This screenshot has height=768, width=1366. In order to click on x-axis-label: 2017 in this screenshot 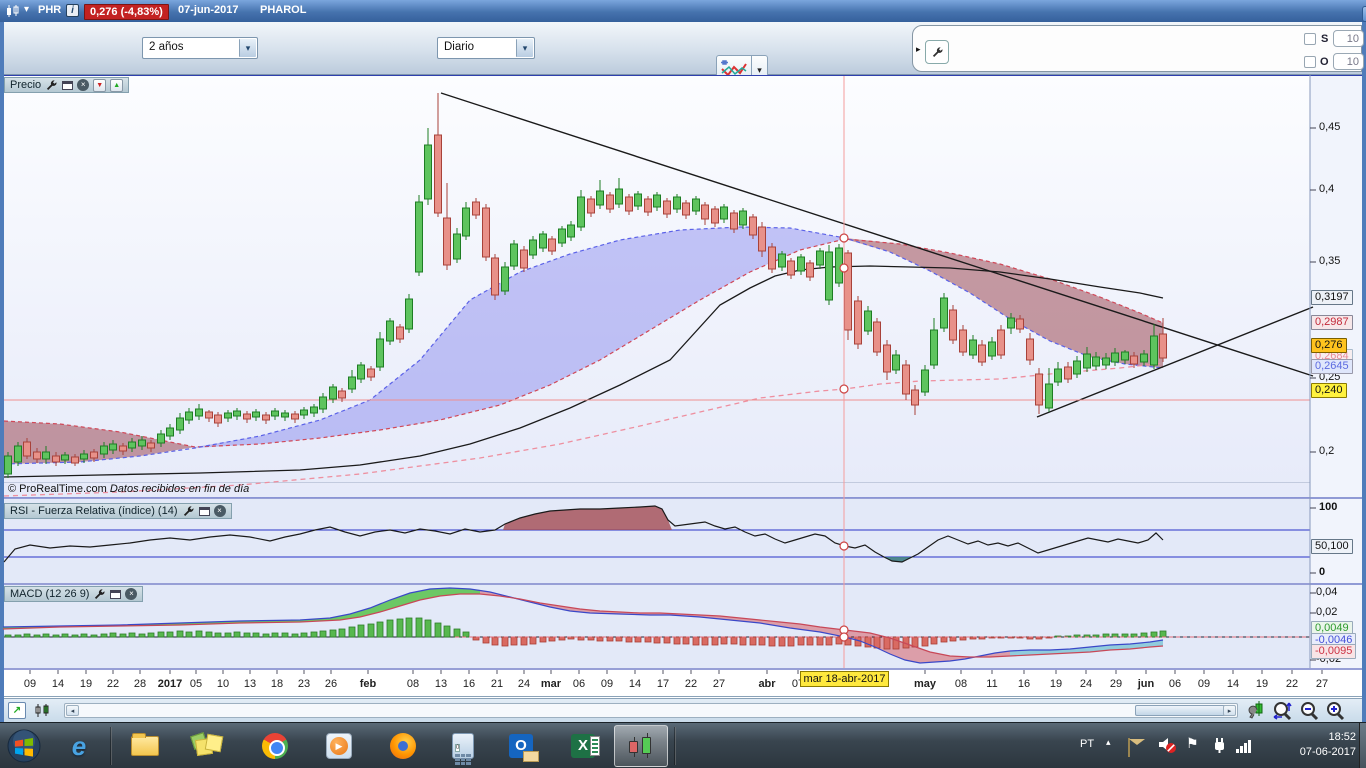, I will do `click(170, 684)`.